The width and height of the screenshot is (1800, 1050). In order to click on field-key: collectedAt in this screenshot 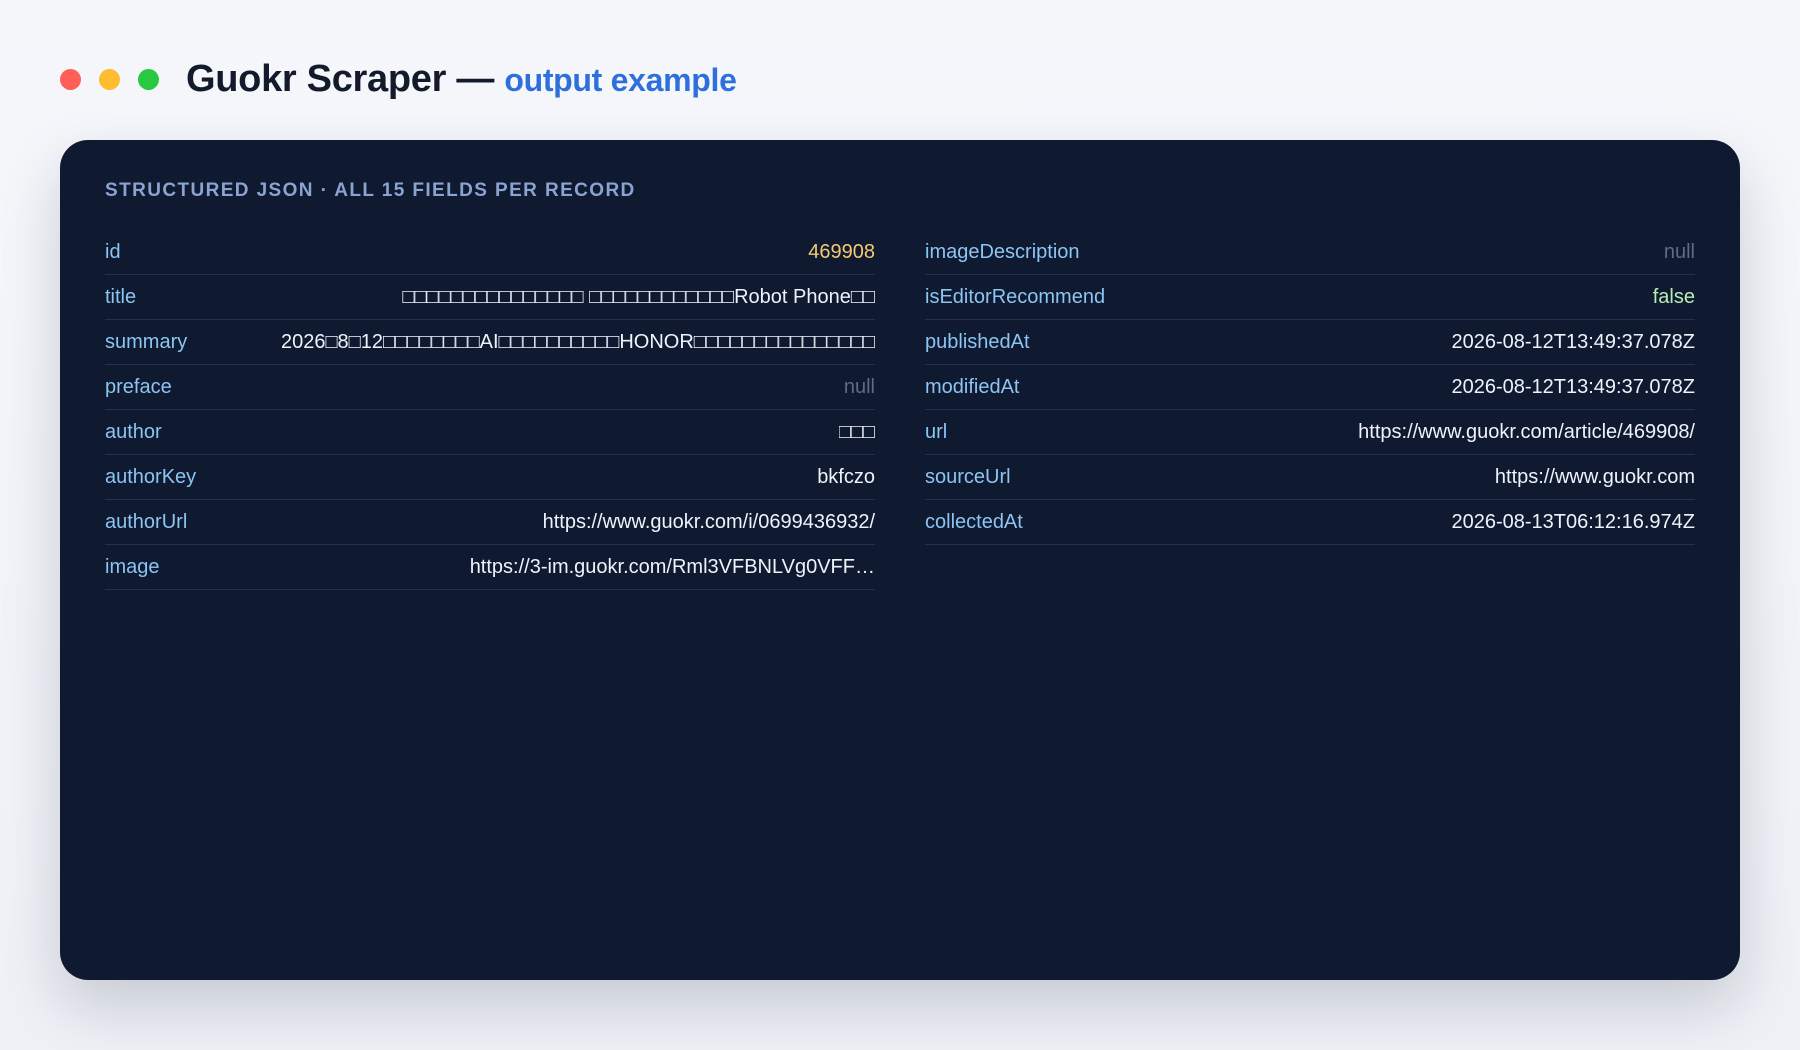, I will do `click(974, 521)`.